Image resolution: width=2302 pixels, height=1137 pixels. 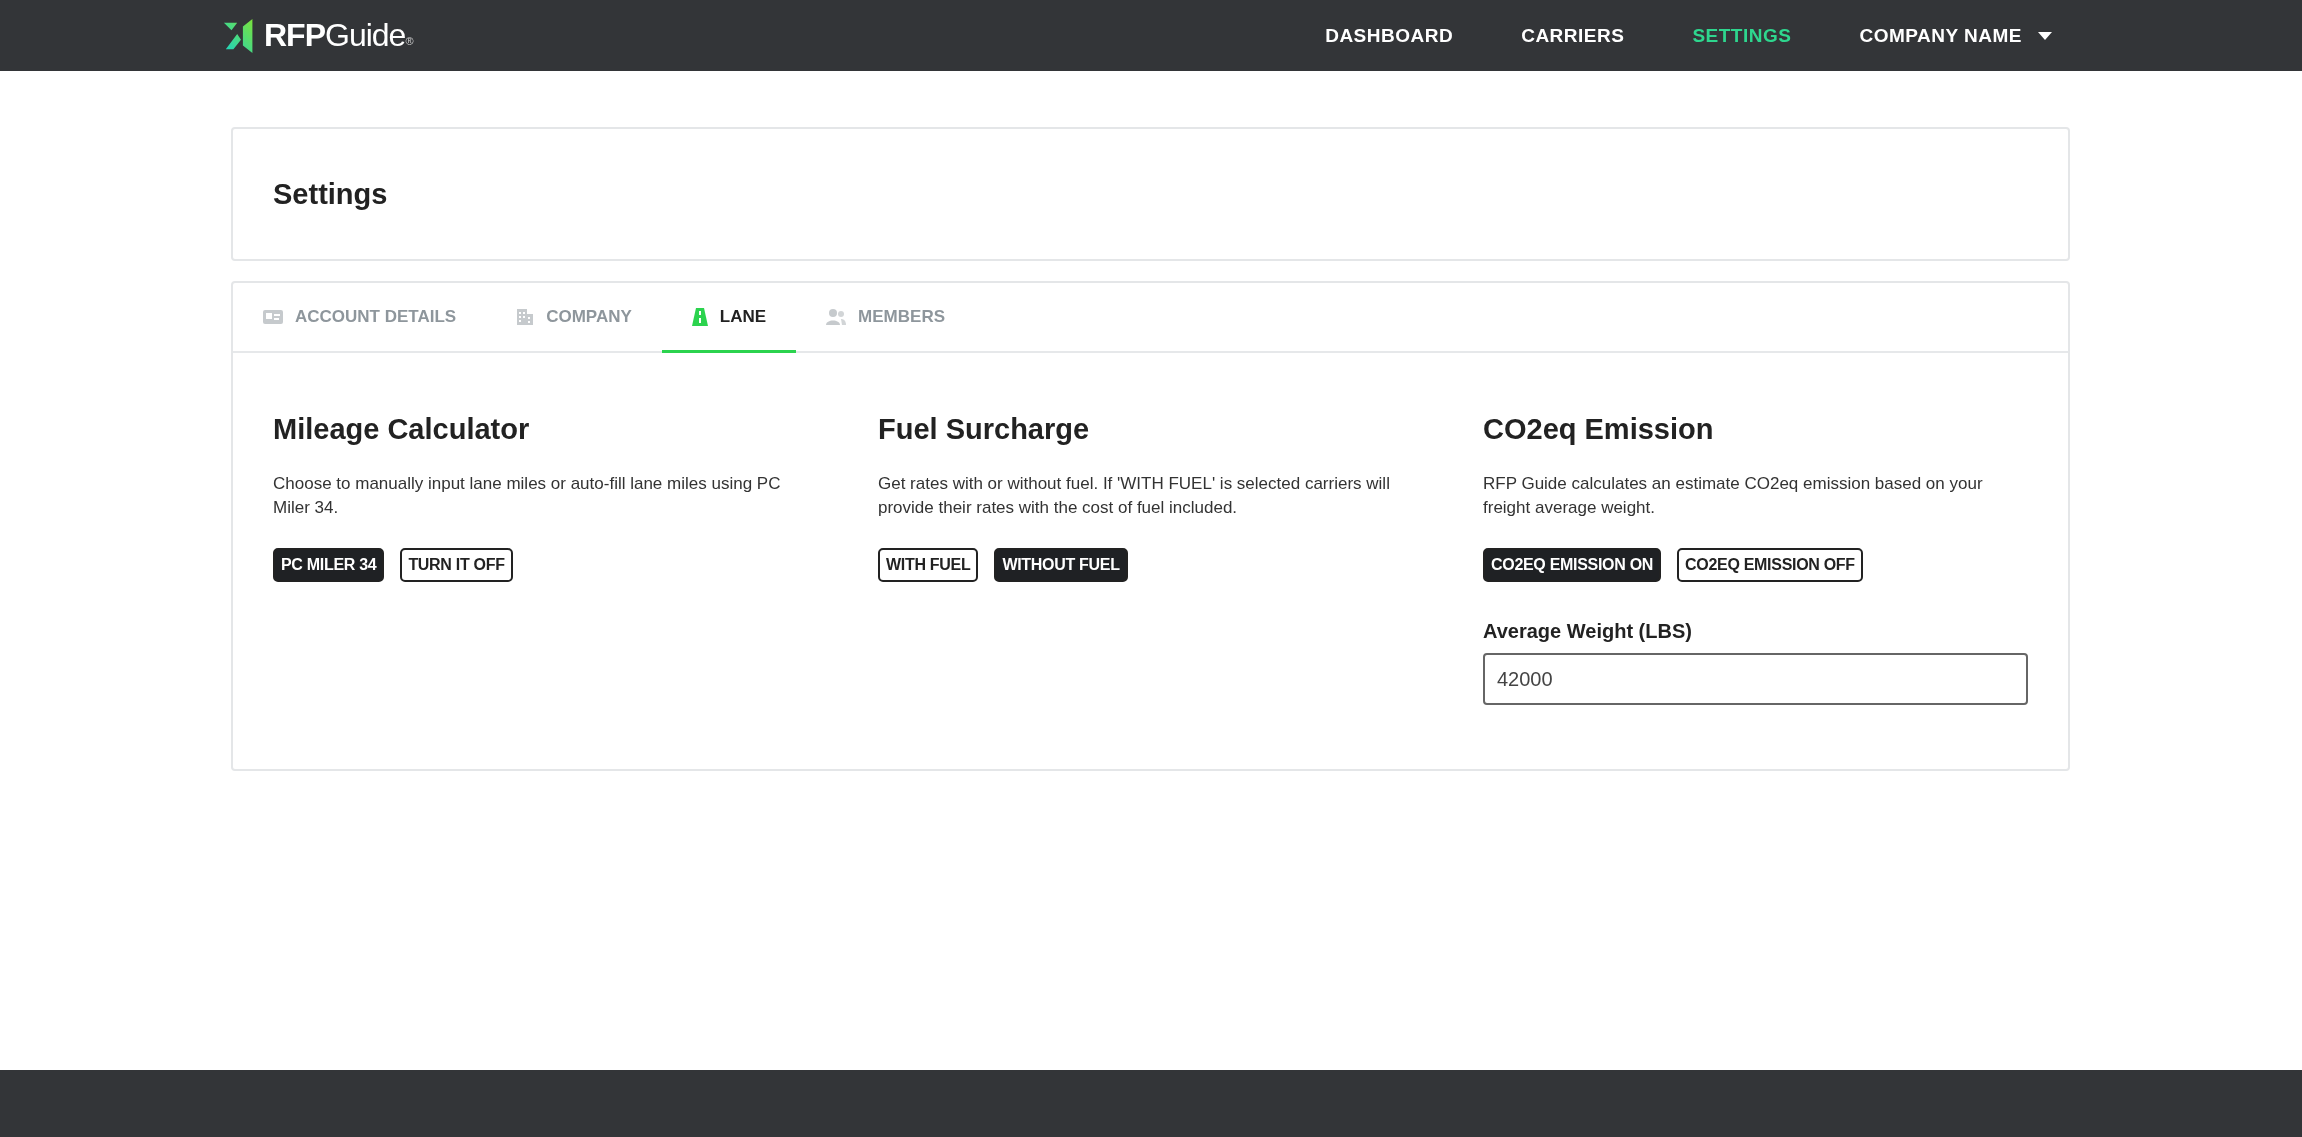 What do you see at coordinates (329, 565) in the screenshot?
I see `option-button: PC MILER 34` at bounding box center [329, 565].